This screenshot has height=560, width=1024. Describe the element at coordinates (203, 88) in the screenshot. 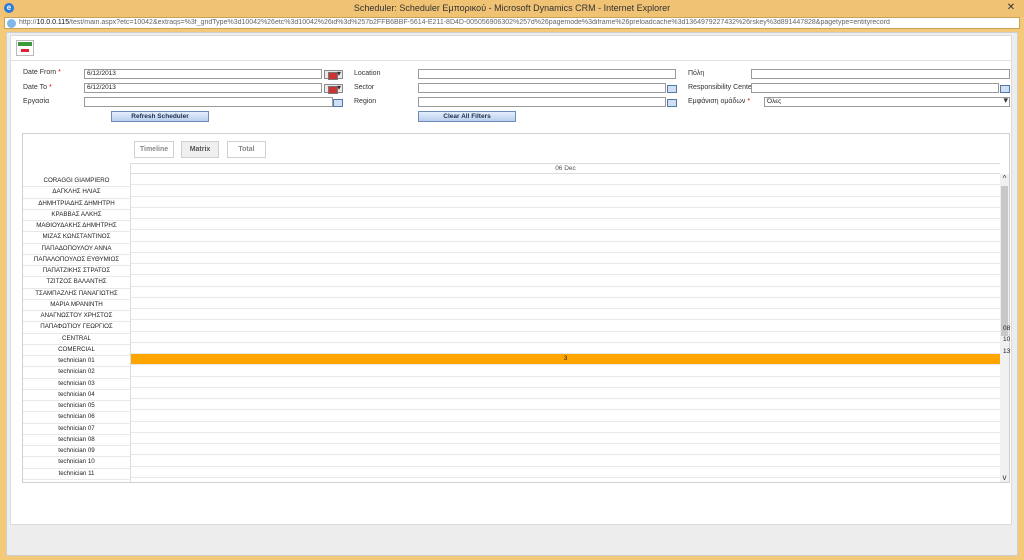

I see `date-to-input: 6/12/2013` at that location.